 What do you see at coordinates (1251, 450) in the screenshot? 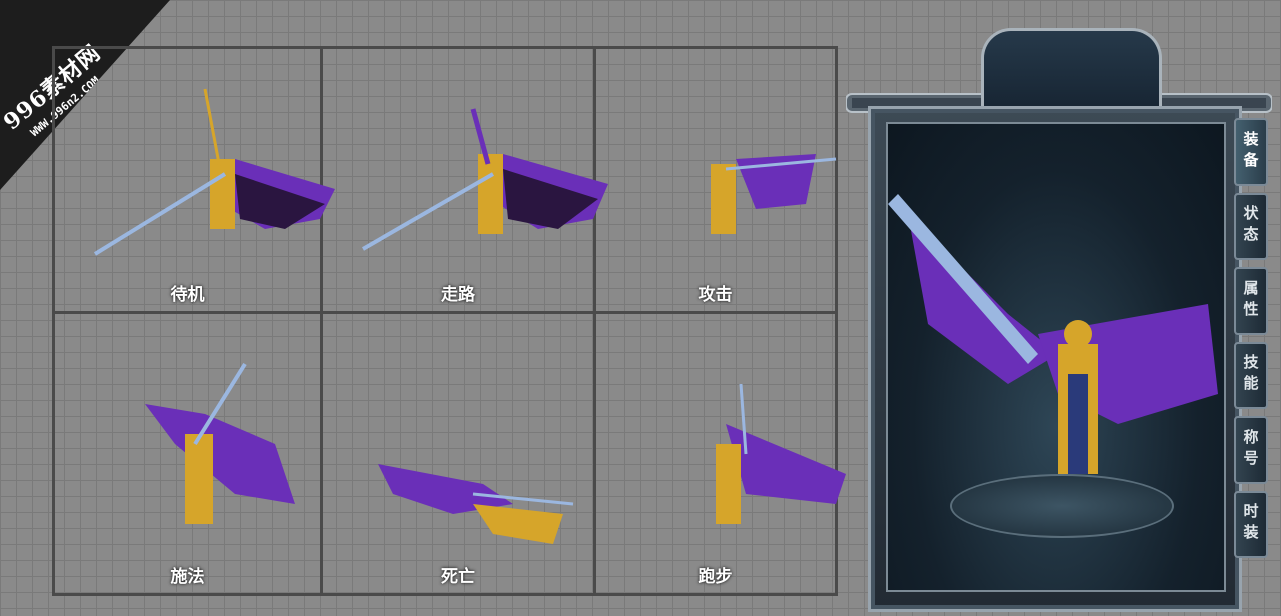
I see `tab-titles: 称号` at bounding box center [1251, 450].